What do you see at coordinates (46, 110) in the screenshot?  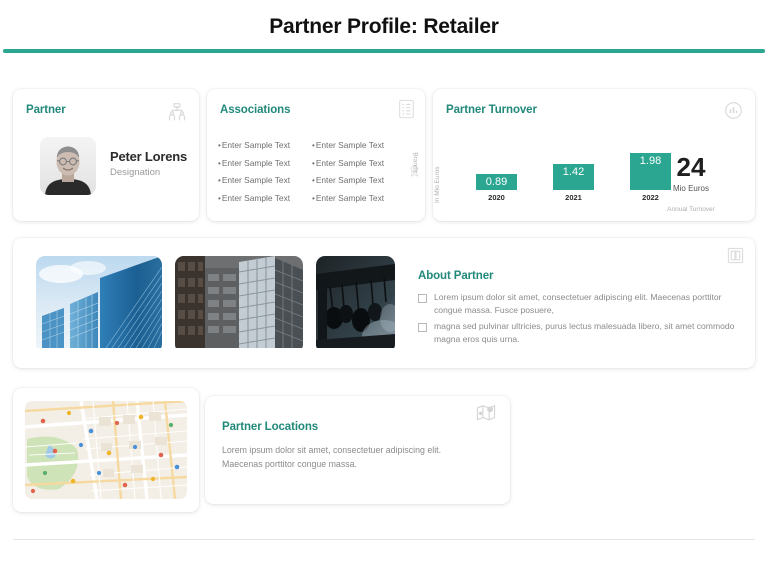 I see `partner-card-title: Partner` at bounding box center [46, 110].